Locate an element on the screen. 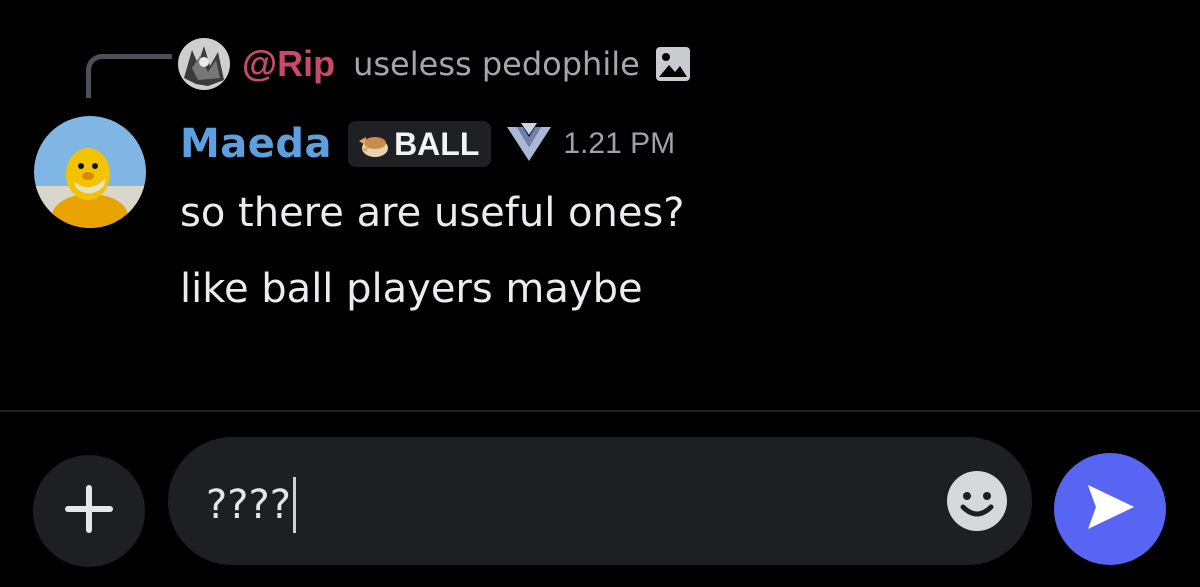  server-tag-badge: BALL is located at coordinates (420, 144).